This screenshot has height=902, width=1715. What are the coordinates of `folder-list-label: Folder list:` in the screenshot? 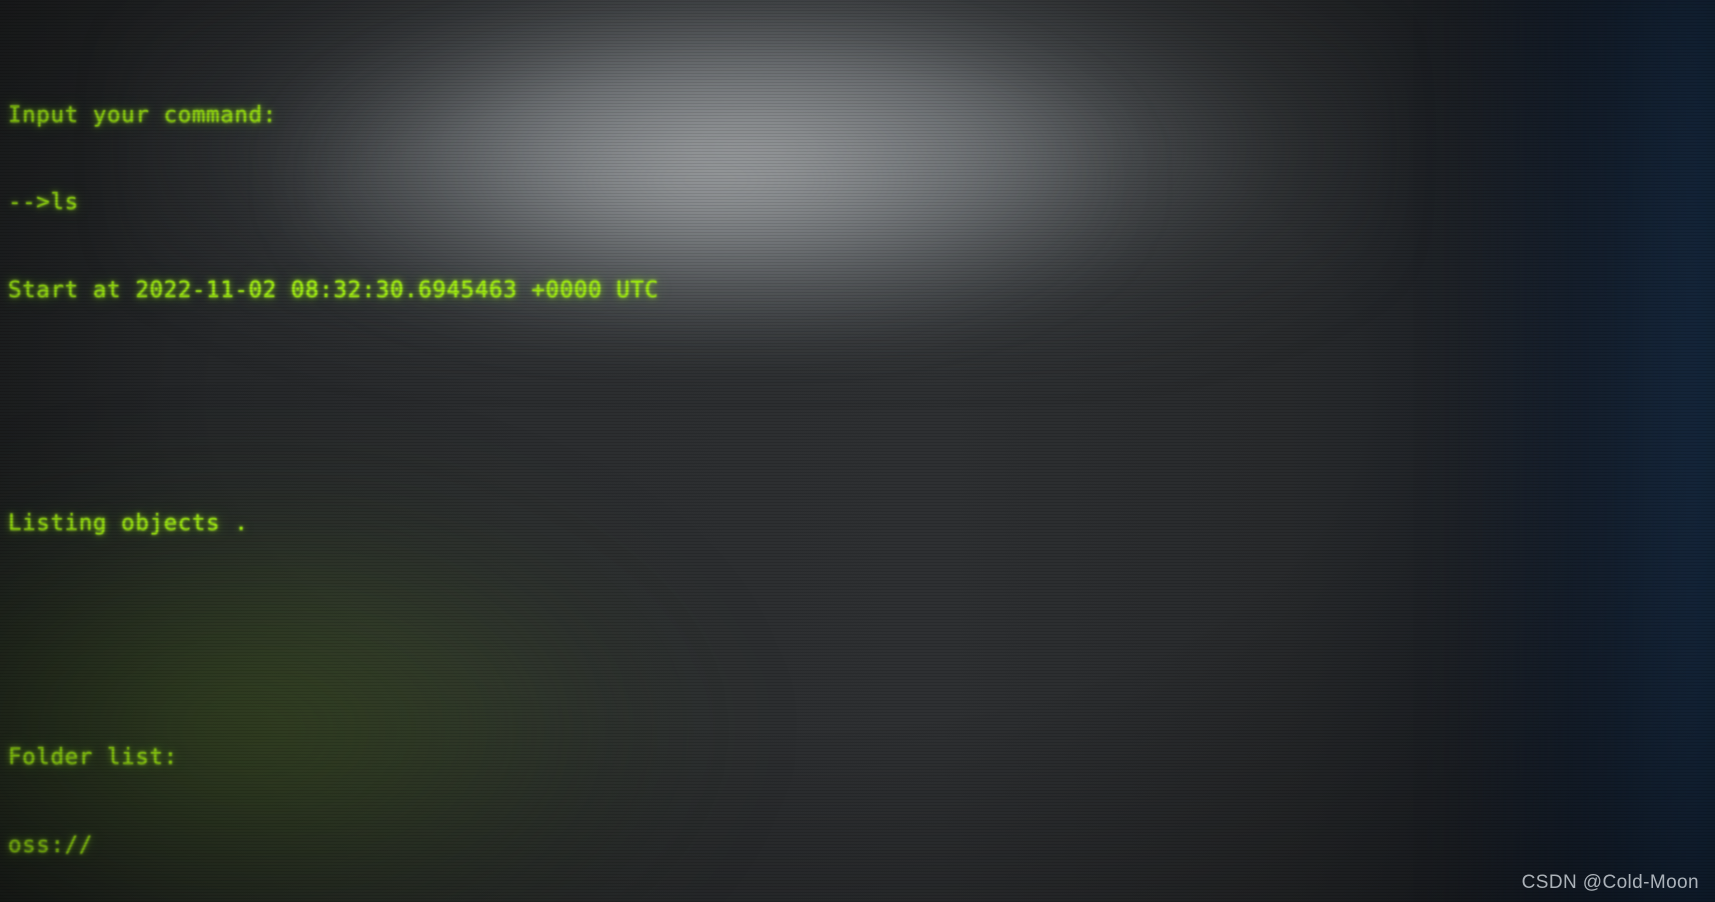 It's located at (93, 756).